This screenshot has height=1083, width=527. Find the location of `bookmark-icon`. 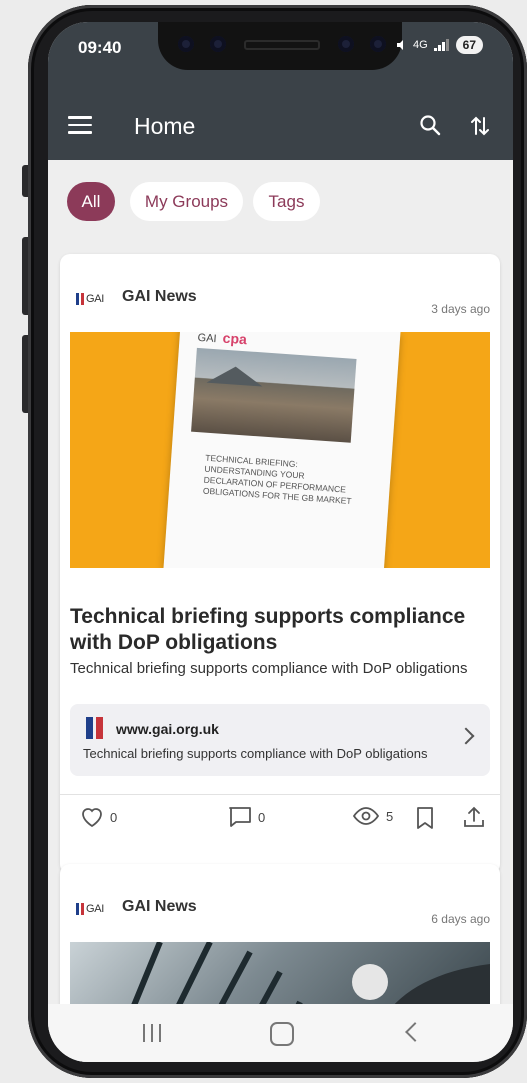

bookmark-icon is located at coordinates (425, 818).